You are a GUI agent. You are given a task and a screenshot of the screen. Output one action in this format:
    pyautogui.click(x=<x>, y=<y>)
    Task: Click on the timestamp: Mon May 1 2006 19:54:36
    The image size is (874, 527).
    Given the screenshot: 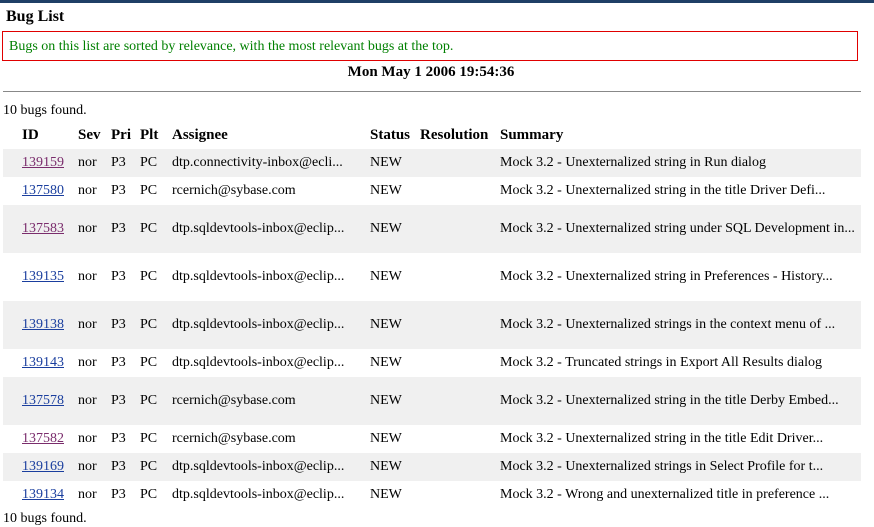 What is the action you would take?
    pyautogui.click(x=431, y=72)
    